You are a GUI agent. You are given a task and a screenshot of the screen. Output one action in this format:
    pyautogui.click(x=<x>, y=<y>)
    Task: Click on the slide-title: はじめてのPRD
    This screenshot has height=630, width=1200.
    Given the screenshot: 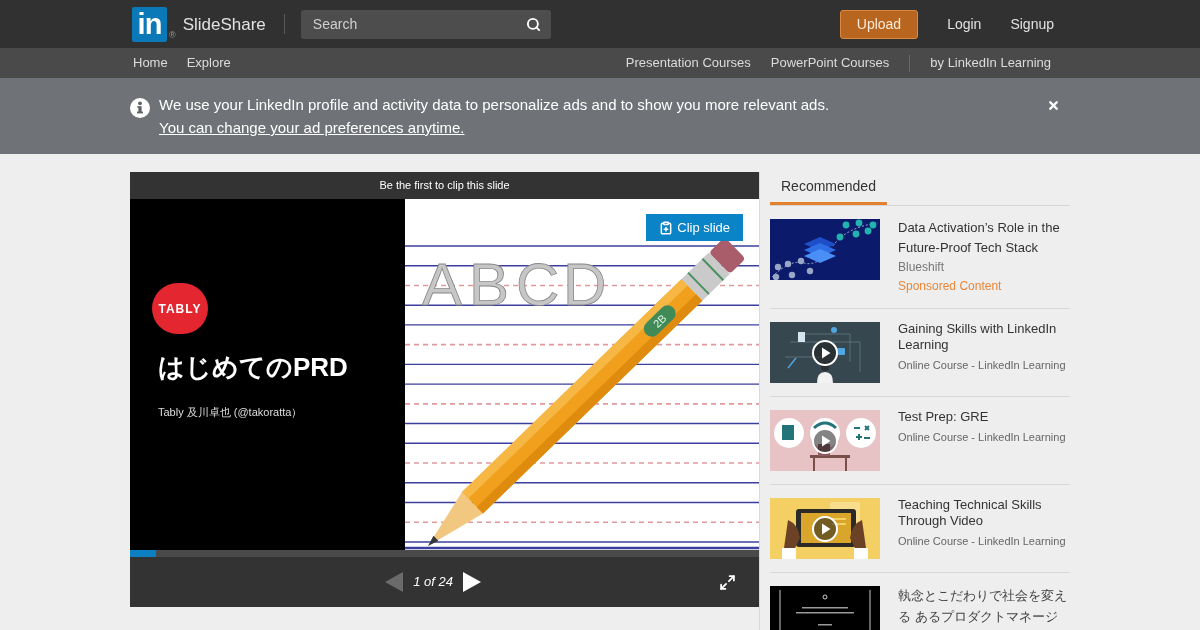 What is the action you would take?
    pyautogui.click(x=253, y=367)
    